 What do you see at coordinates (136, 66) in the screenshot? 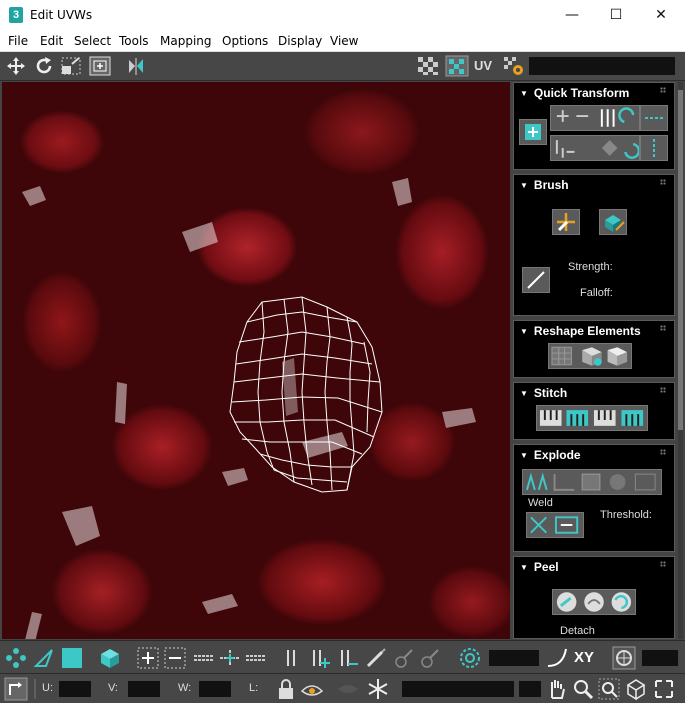
I see `mirror-icon` at bounding box center [136, 66].